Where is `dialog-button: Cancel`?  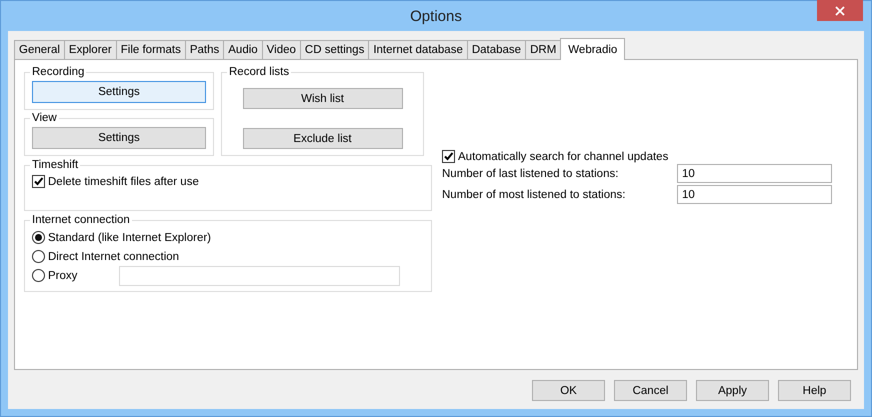
dialog-button: Cancel is located at coordinates (650, 390).